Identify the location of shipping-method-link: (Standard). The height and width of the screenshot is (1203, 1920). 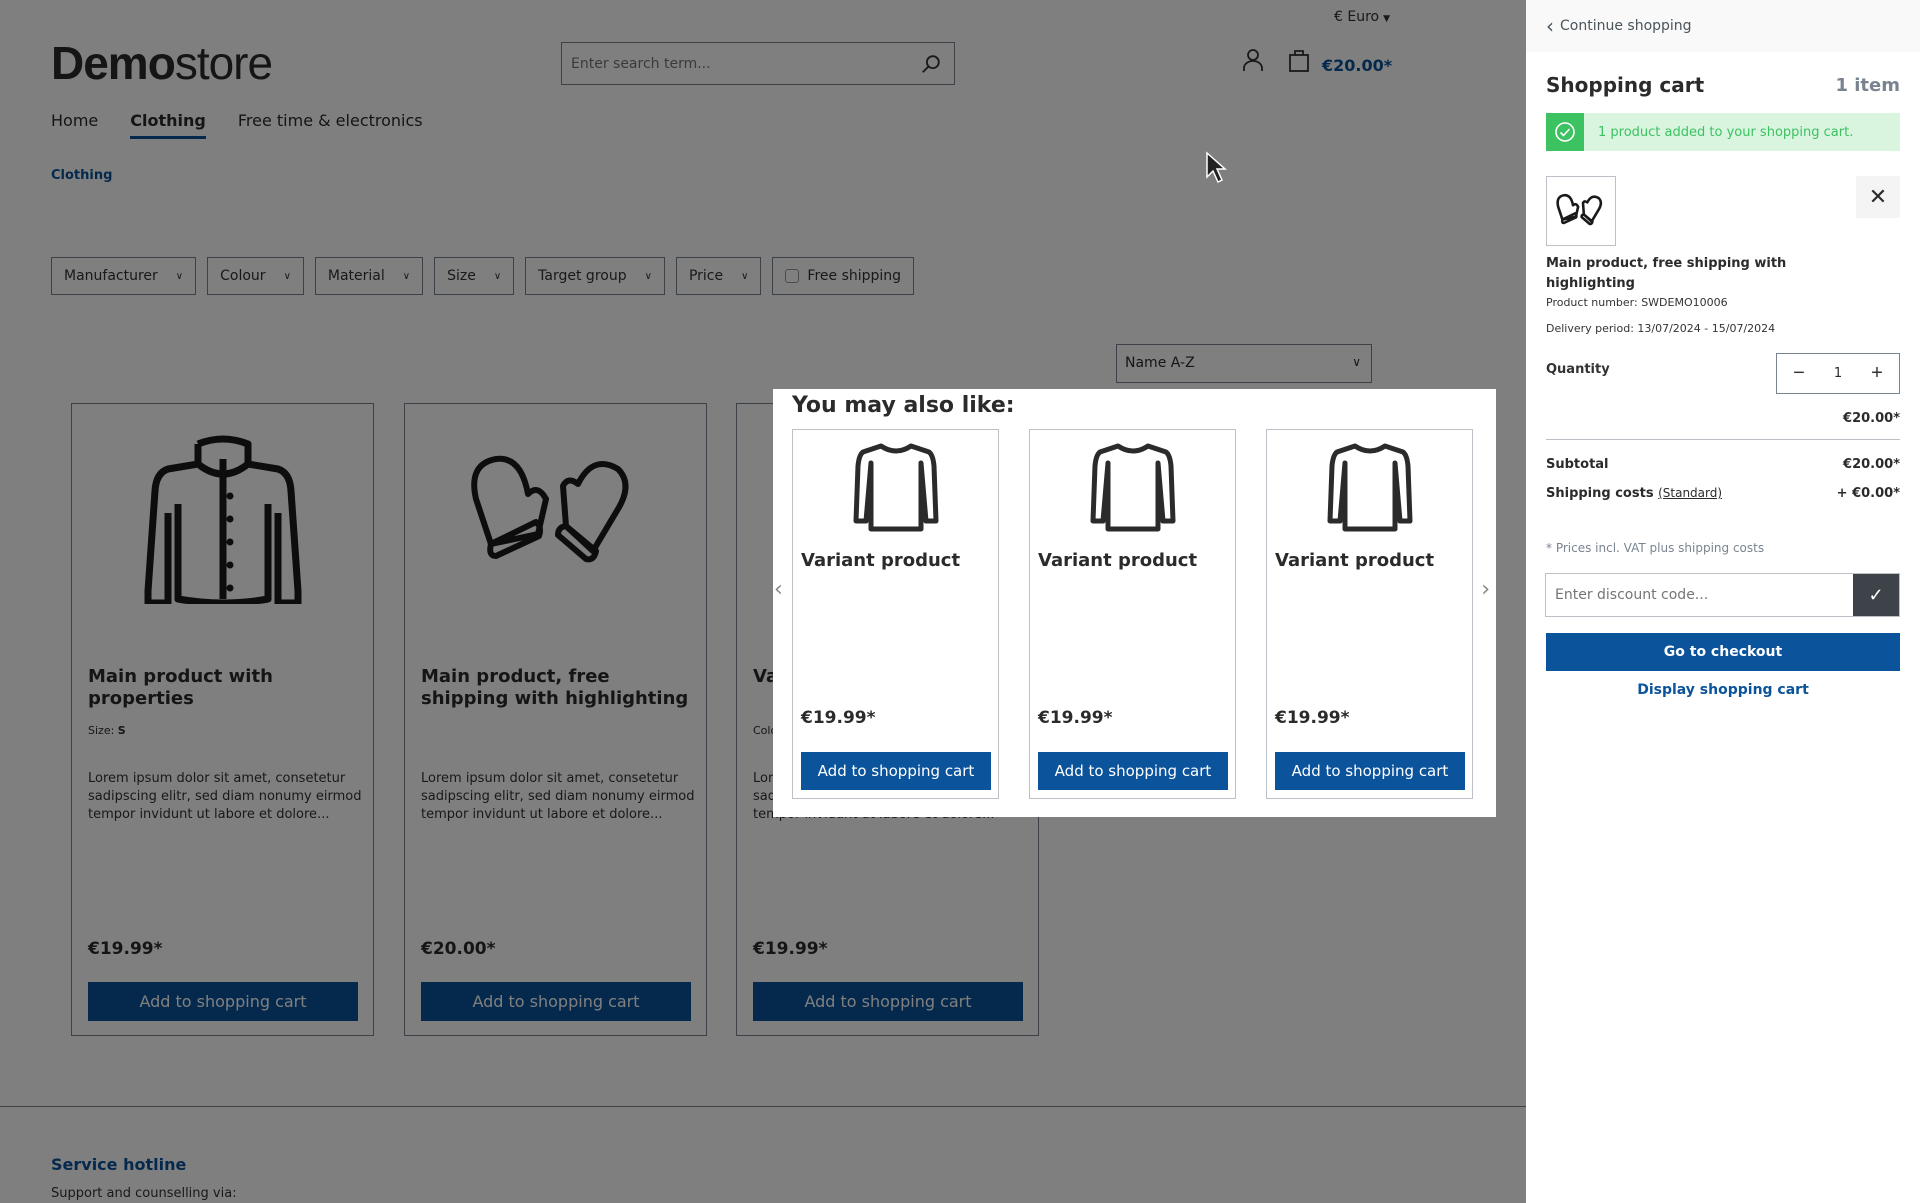
(1690, 493).